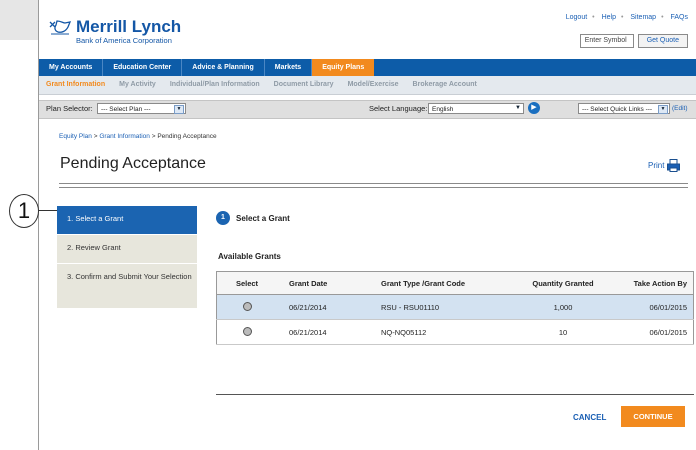 The width and height of the screenshot is (696, 450). I want to click on plan-selector-value: --- Select Plan ---, so click(126, 109).